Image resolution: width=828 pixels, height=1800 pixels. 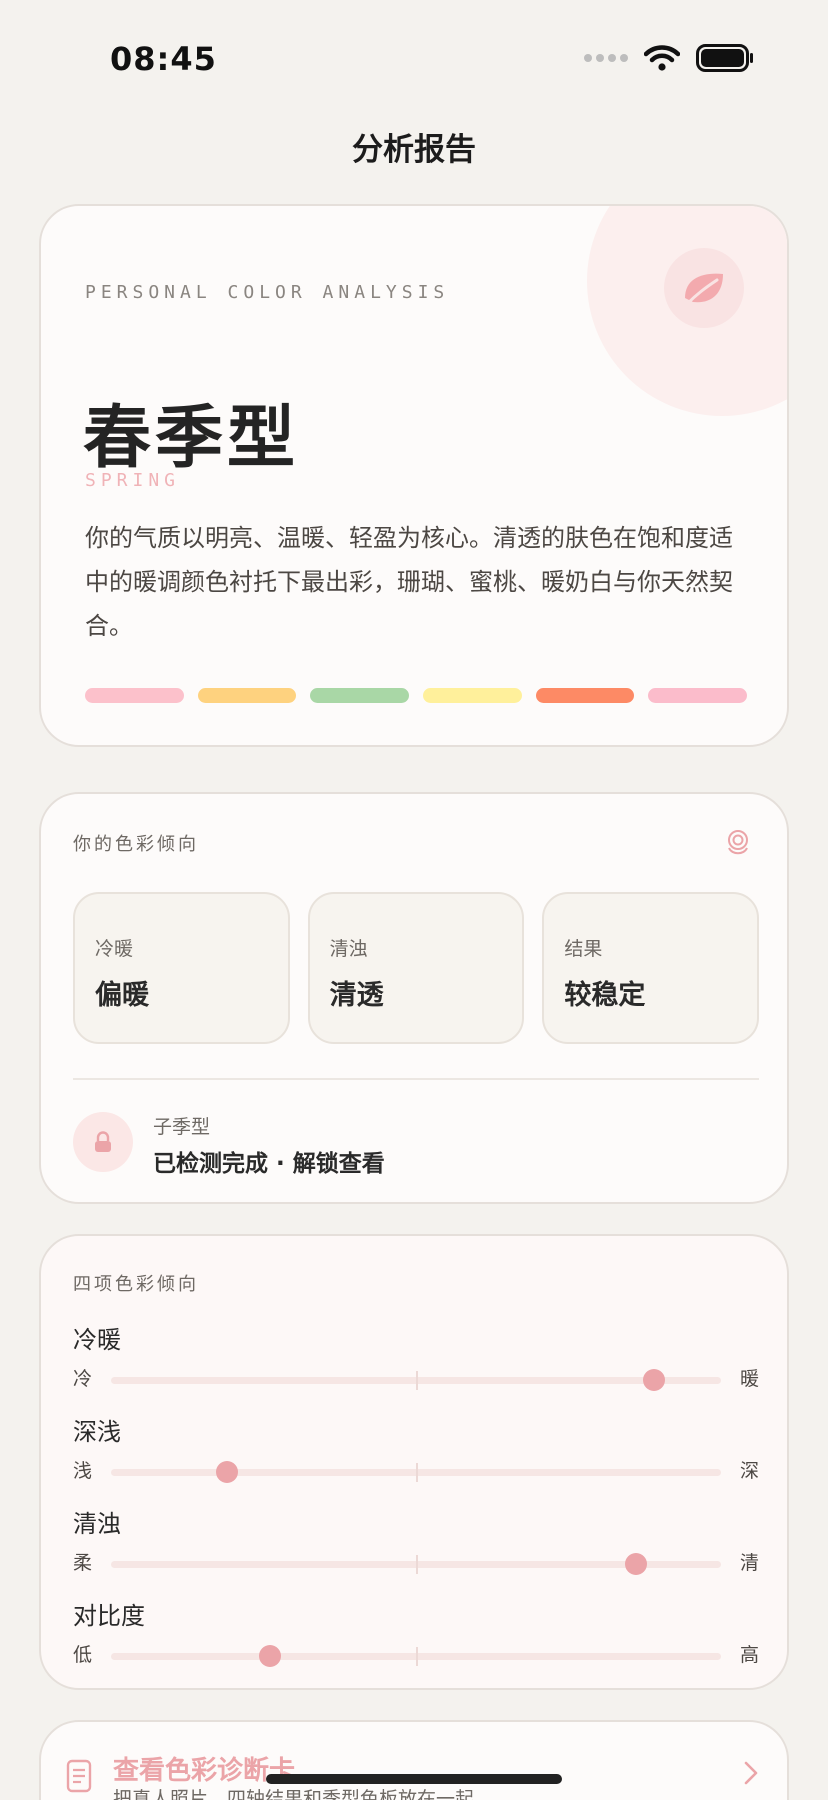 I want to click on home-indicator, so click(x=414, y=1779).